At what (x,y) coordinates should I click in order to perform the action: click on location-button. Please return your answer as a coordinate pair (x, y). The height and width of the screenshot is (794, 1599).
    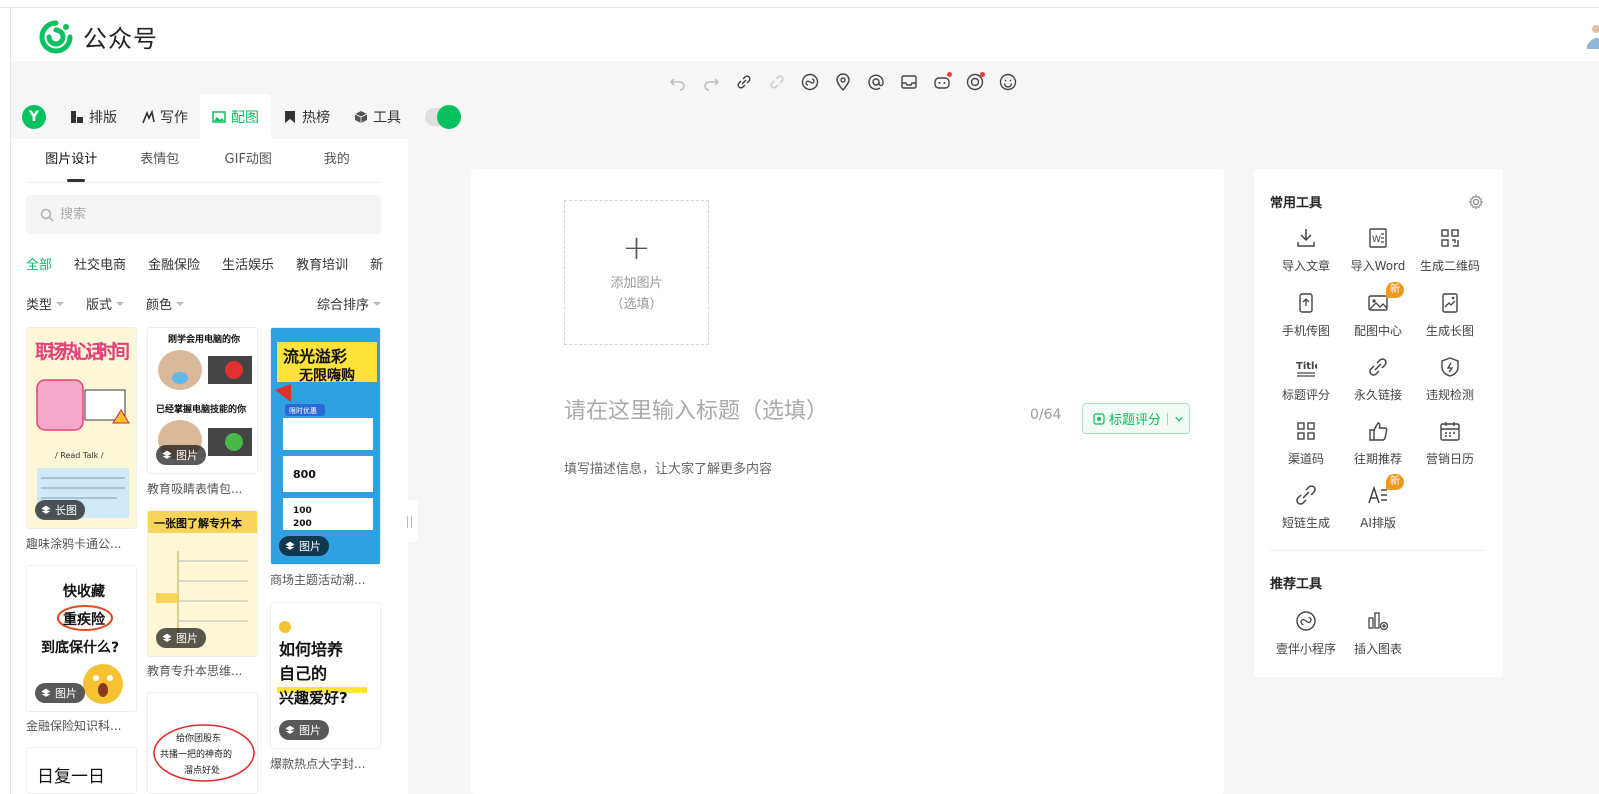
    Looking at the image, I should click on (843, 82).